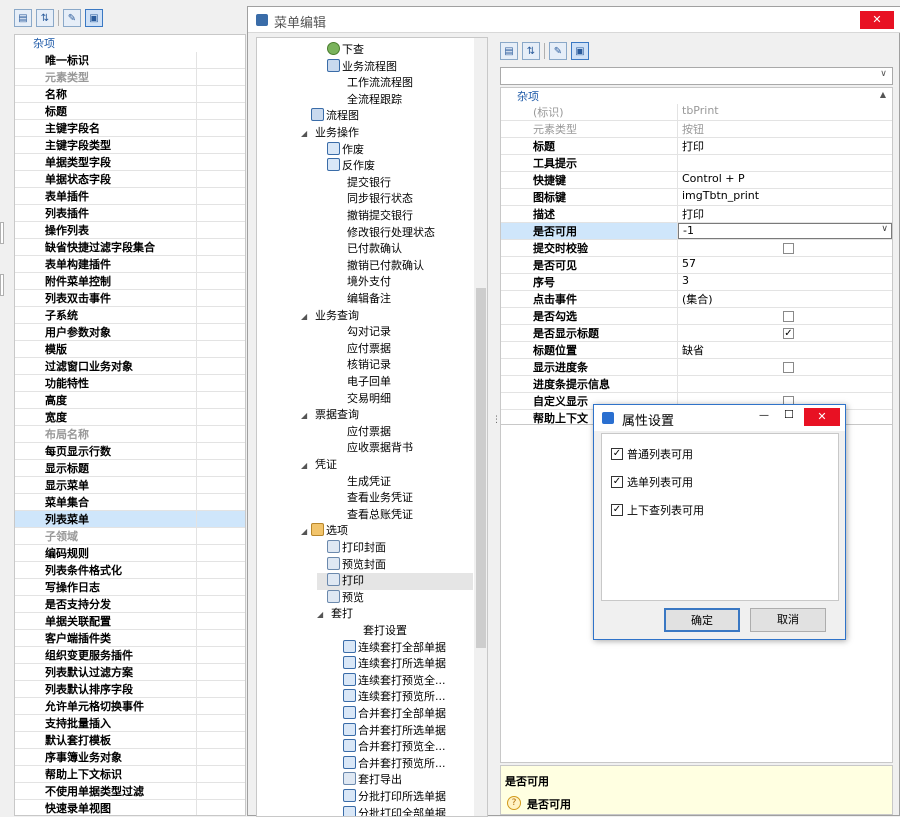 The image size is (900, 817). I want to click on option-checkbox-row: ✓ 选单列表可用, so click(652, 482).